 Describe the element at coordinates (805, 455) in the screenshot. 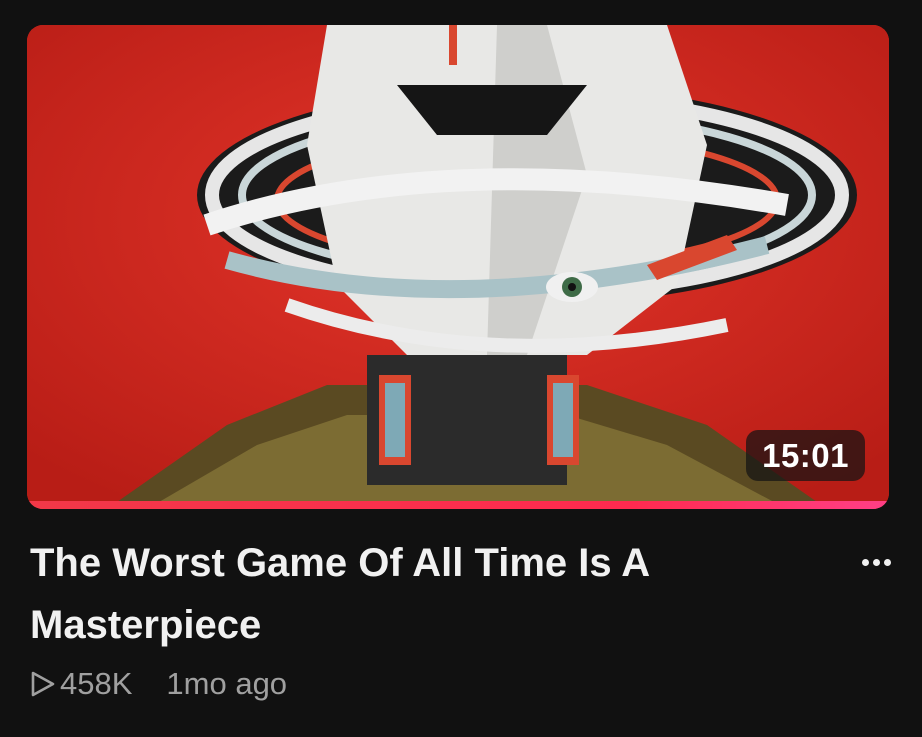

I see `duration-badge: 15:01` at that location.